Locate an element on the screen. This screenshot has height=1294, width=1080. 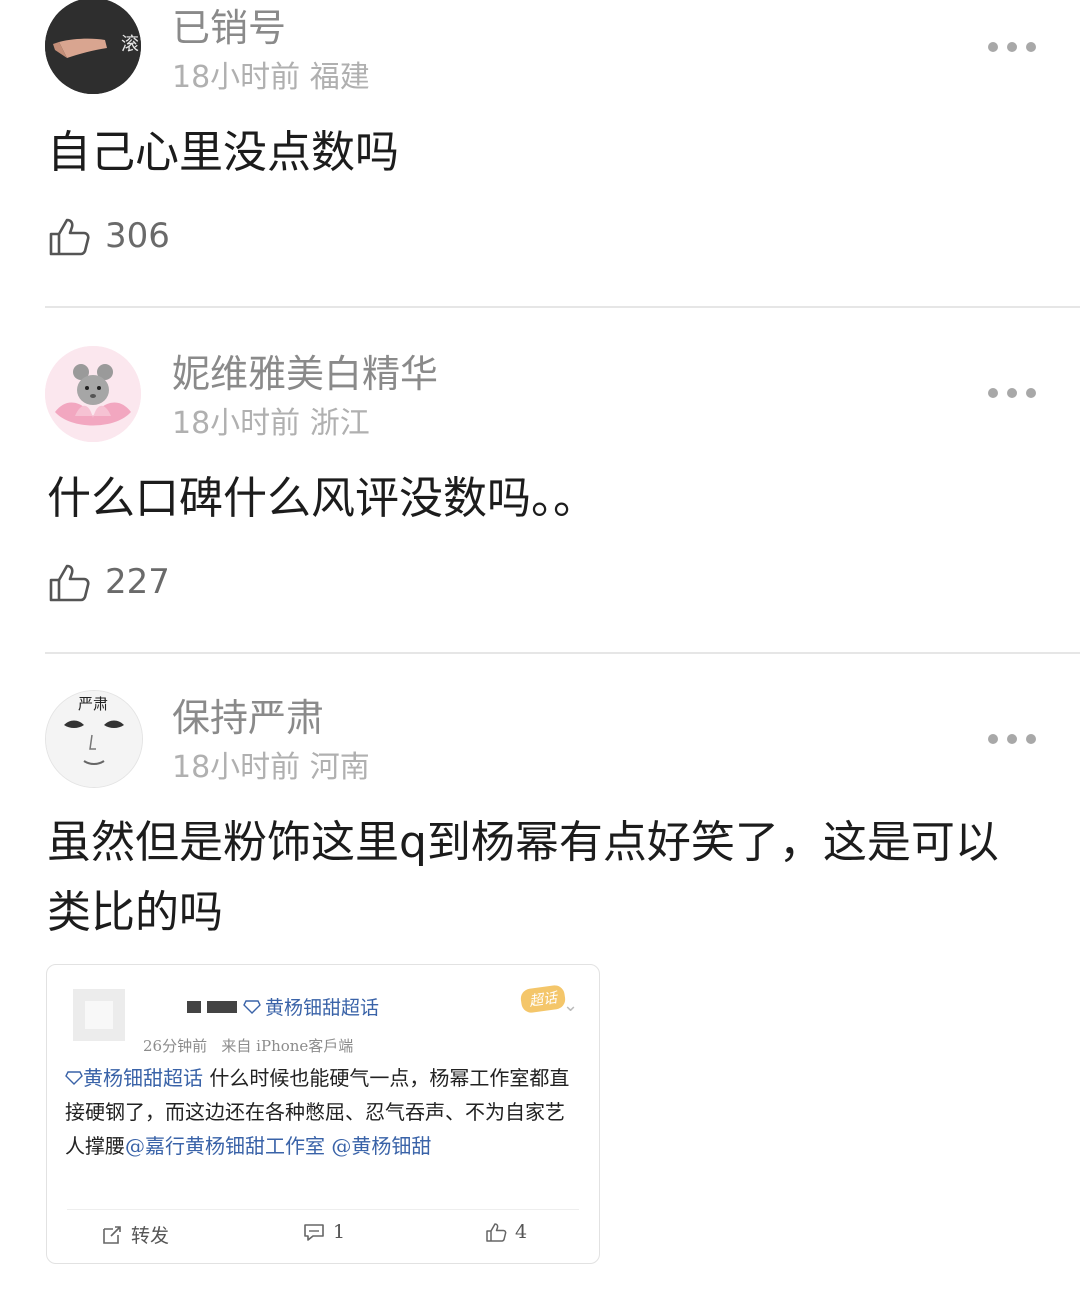
post-actions: 转发 1 4 is located at coordinates (323, 1233).